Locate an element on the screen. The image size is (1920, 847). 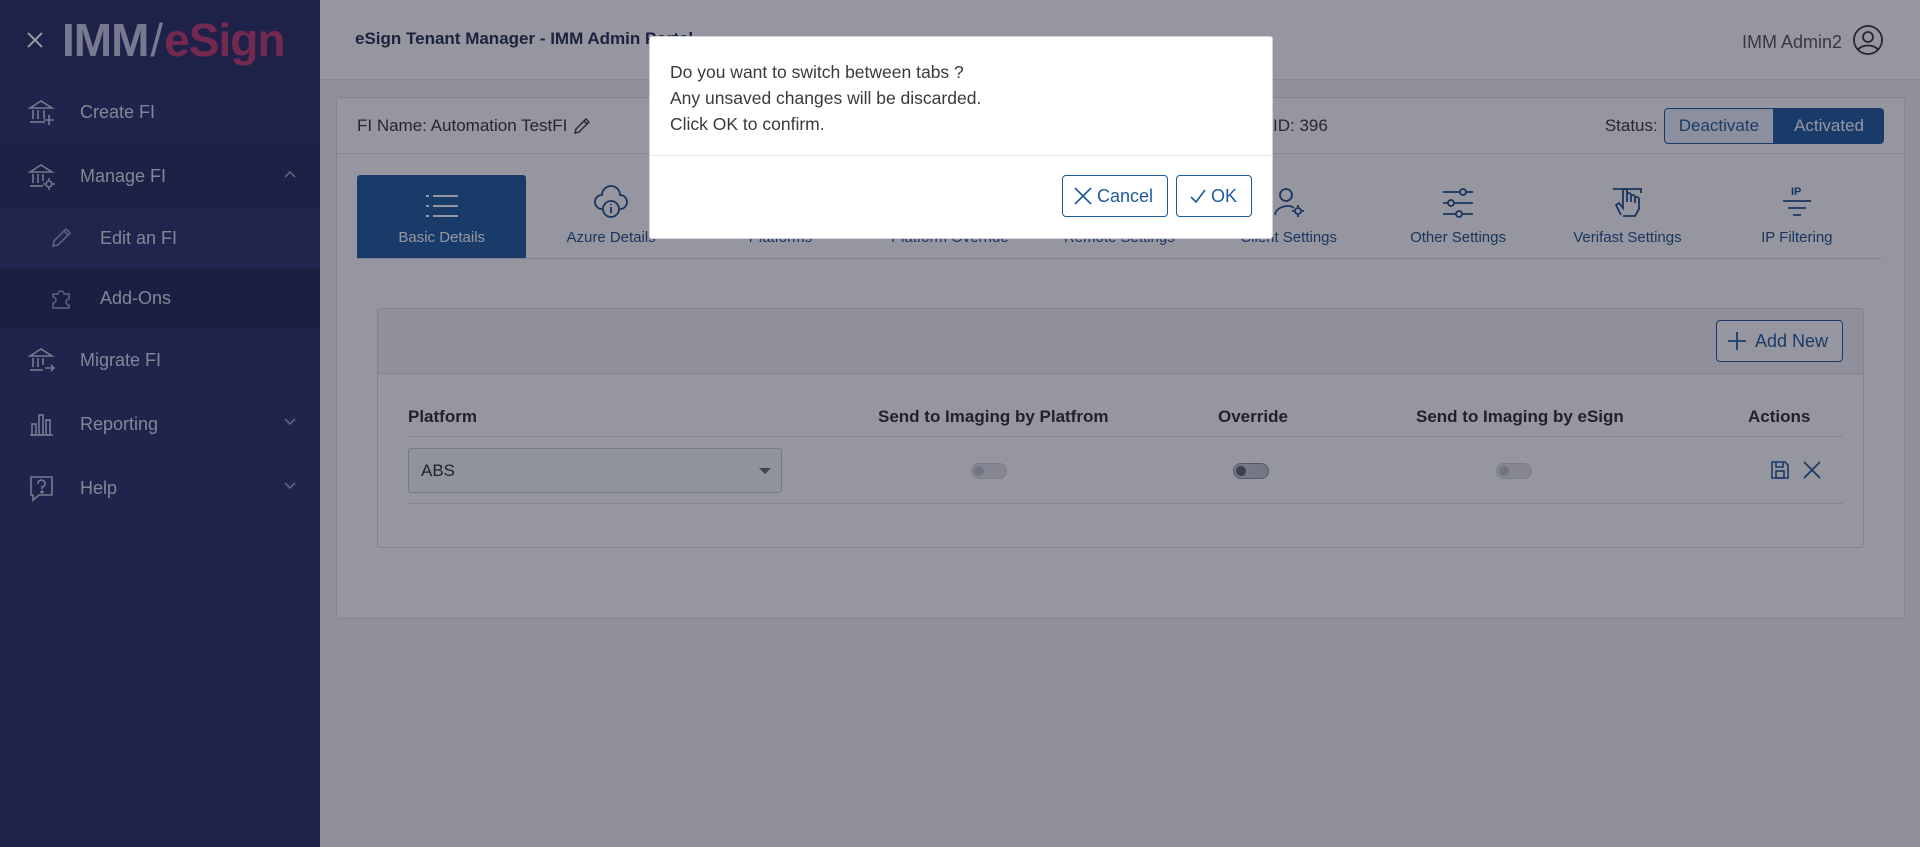
dialog-message-line1: Do you want to switch between tabs ? is located at coordinates (817, 72).